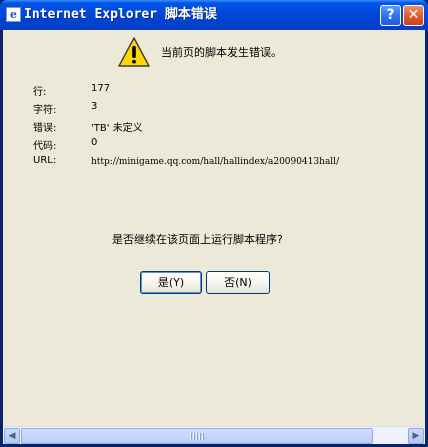 The image size is (428, 447). Describe the element at coordinates (171, 282) in the screenshot. I see `yes-button: 是(Y)` at that location.